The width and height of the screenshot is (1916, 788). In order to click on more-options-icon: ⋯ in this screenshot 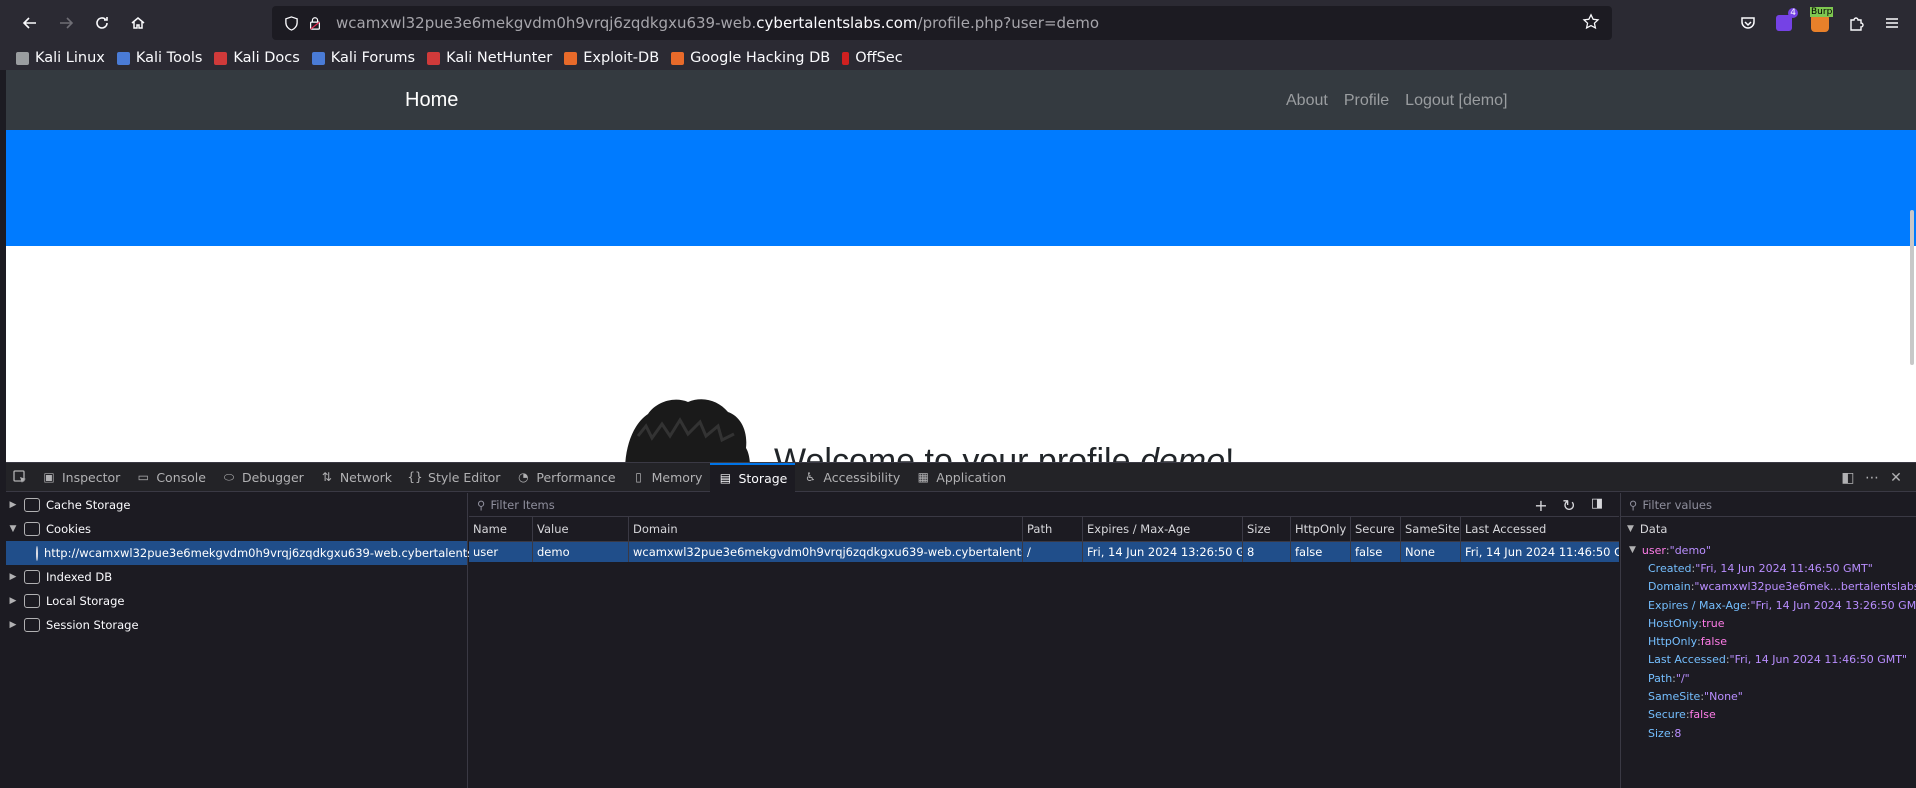, I will do `click(1872, 478)`.